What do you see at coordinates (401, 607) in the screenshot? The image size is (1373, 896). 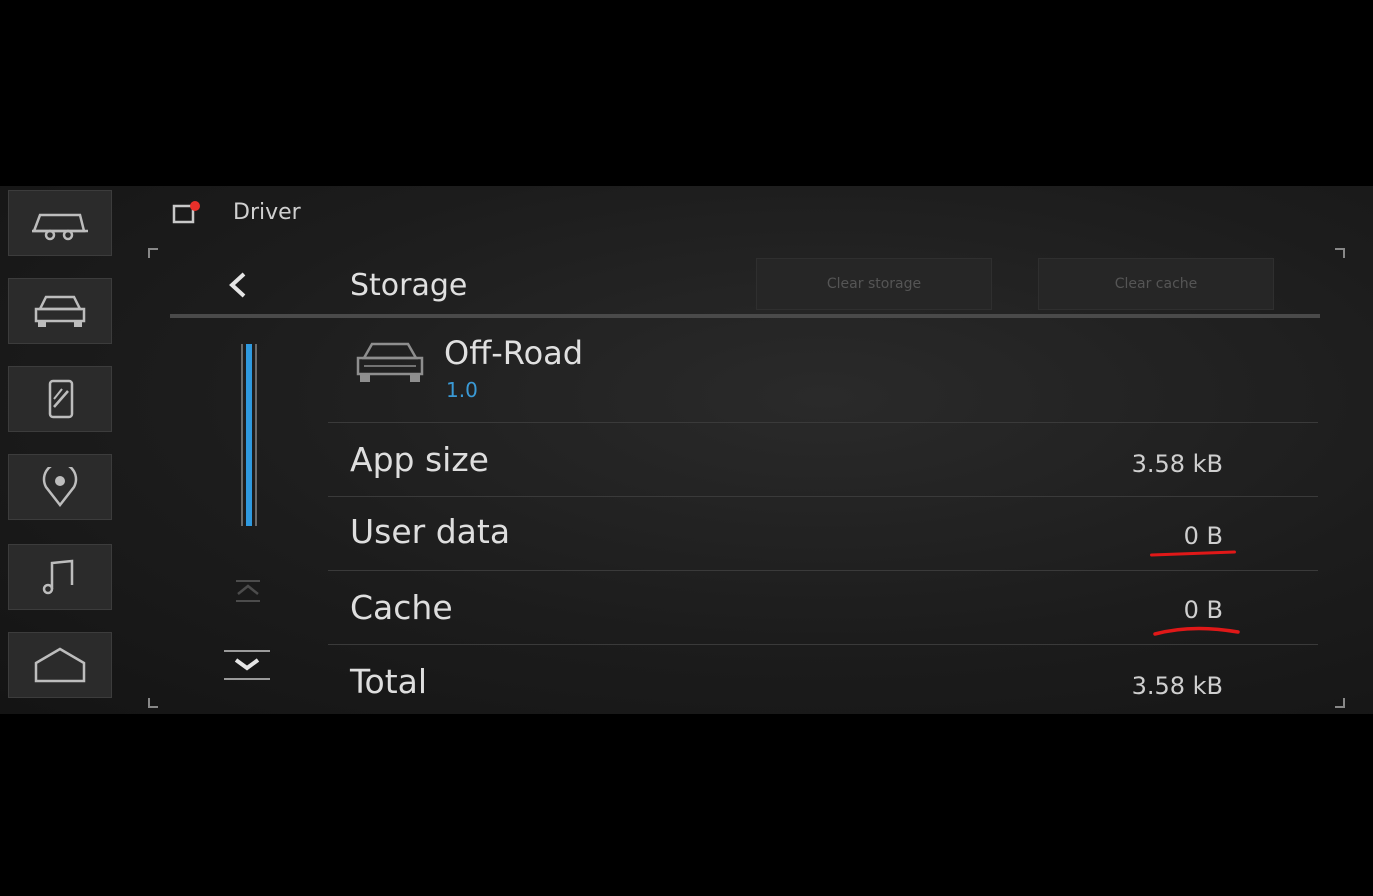 I see `row-label-cache: Cache` at bounding box center [401, 607].